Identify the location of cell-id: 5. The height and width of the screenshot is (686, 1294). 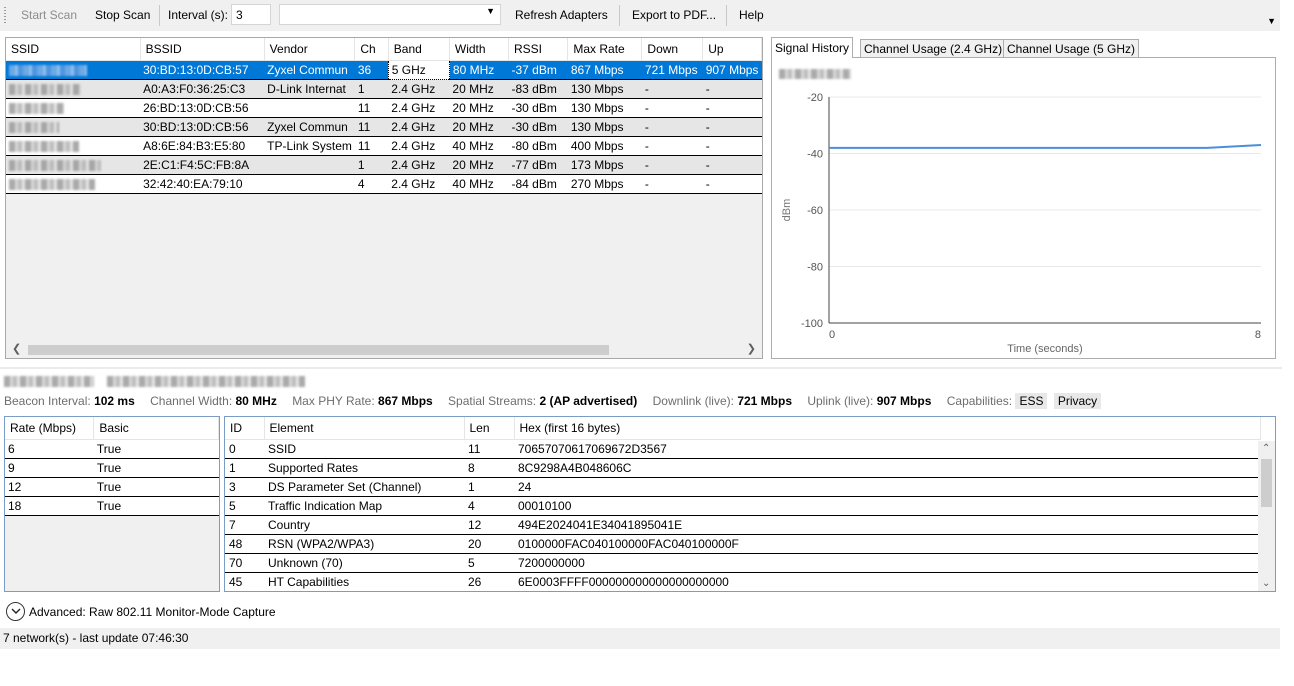
(244, 506).